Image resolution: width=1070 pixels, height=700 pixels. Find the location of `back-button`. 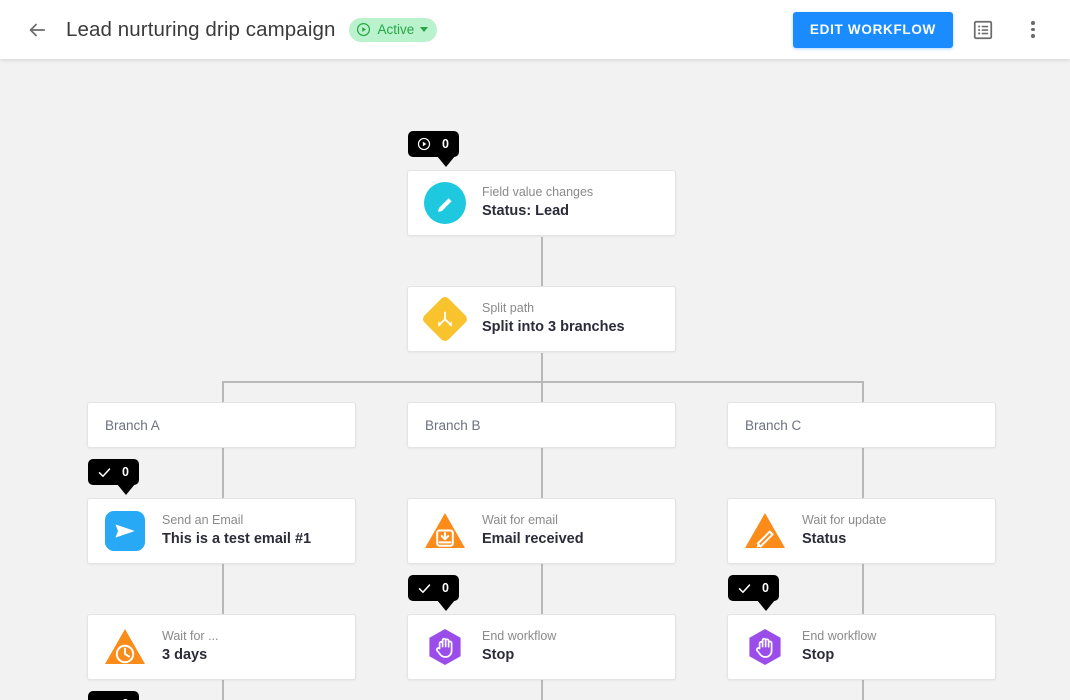

back-button is located at coordinates (37, 30).